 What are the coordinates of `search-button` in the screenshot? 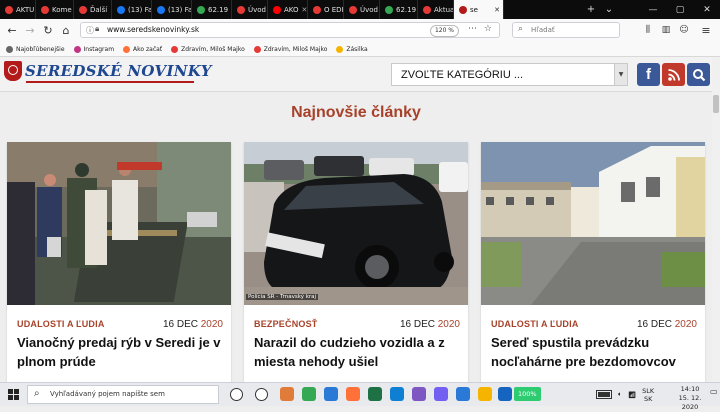 It's located at (698, 74).